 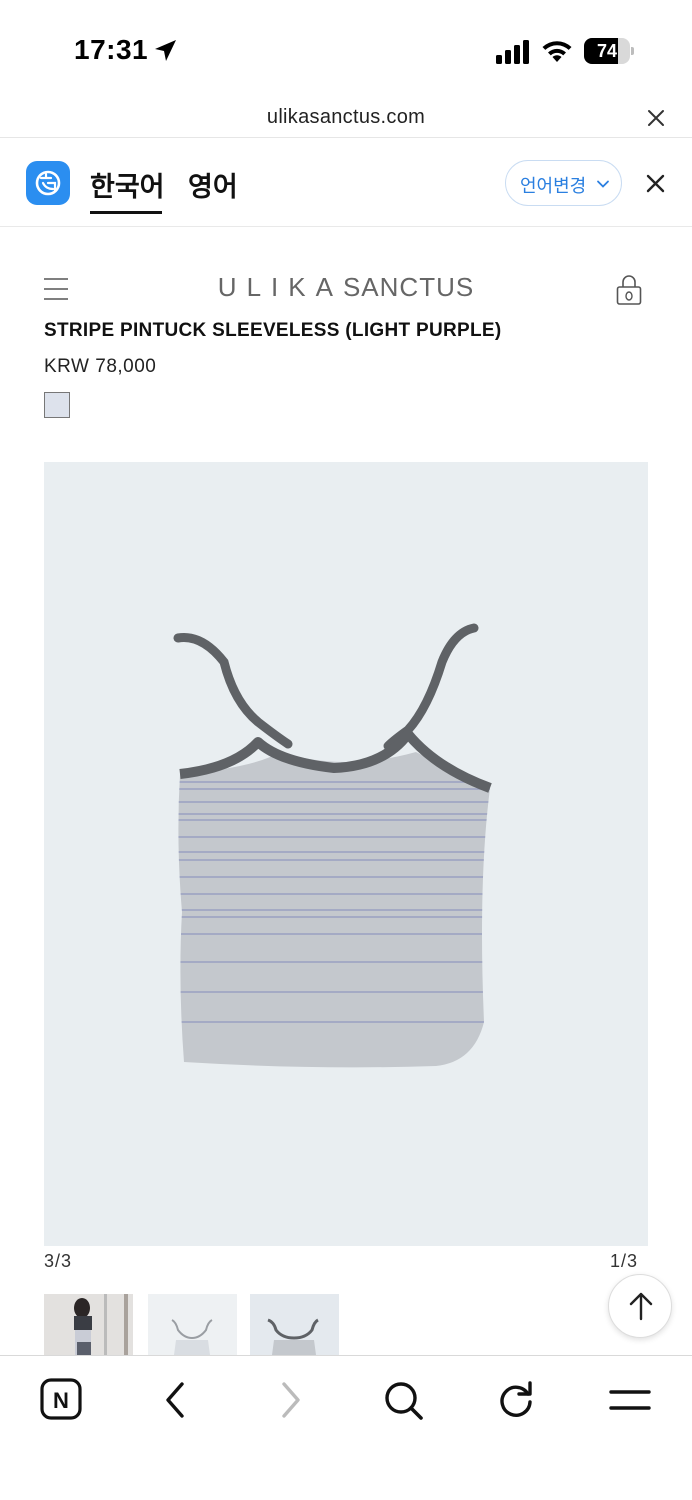 What do you see at coordinates (332, 845) in the screenshot?
I see `tank-top-illustration` at bounding box center [332, 845].